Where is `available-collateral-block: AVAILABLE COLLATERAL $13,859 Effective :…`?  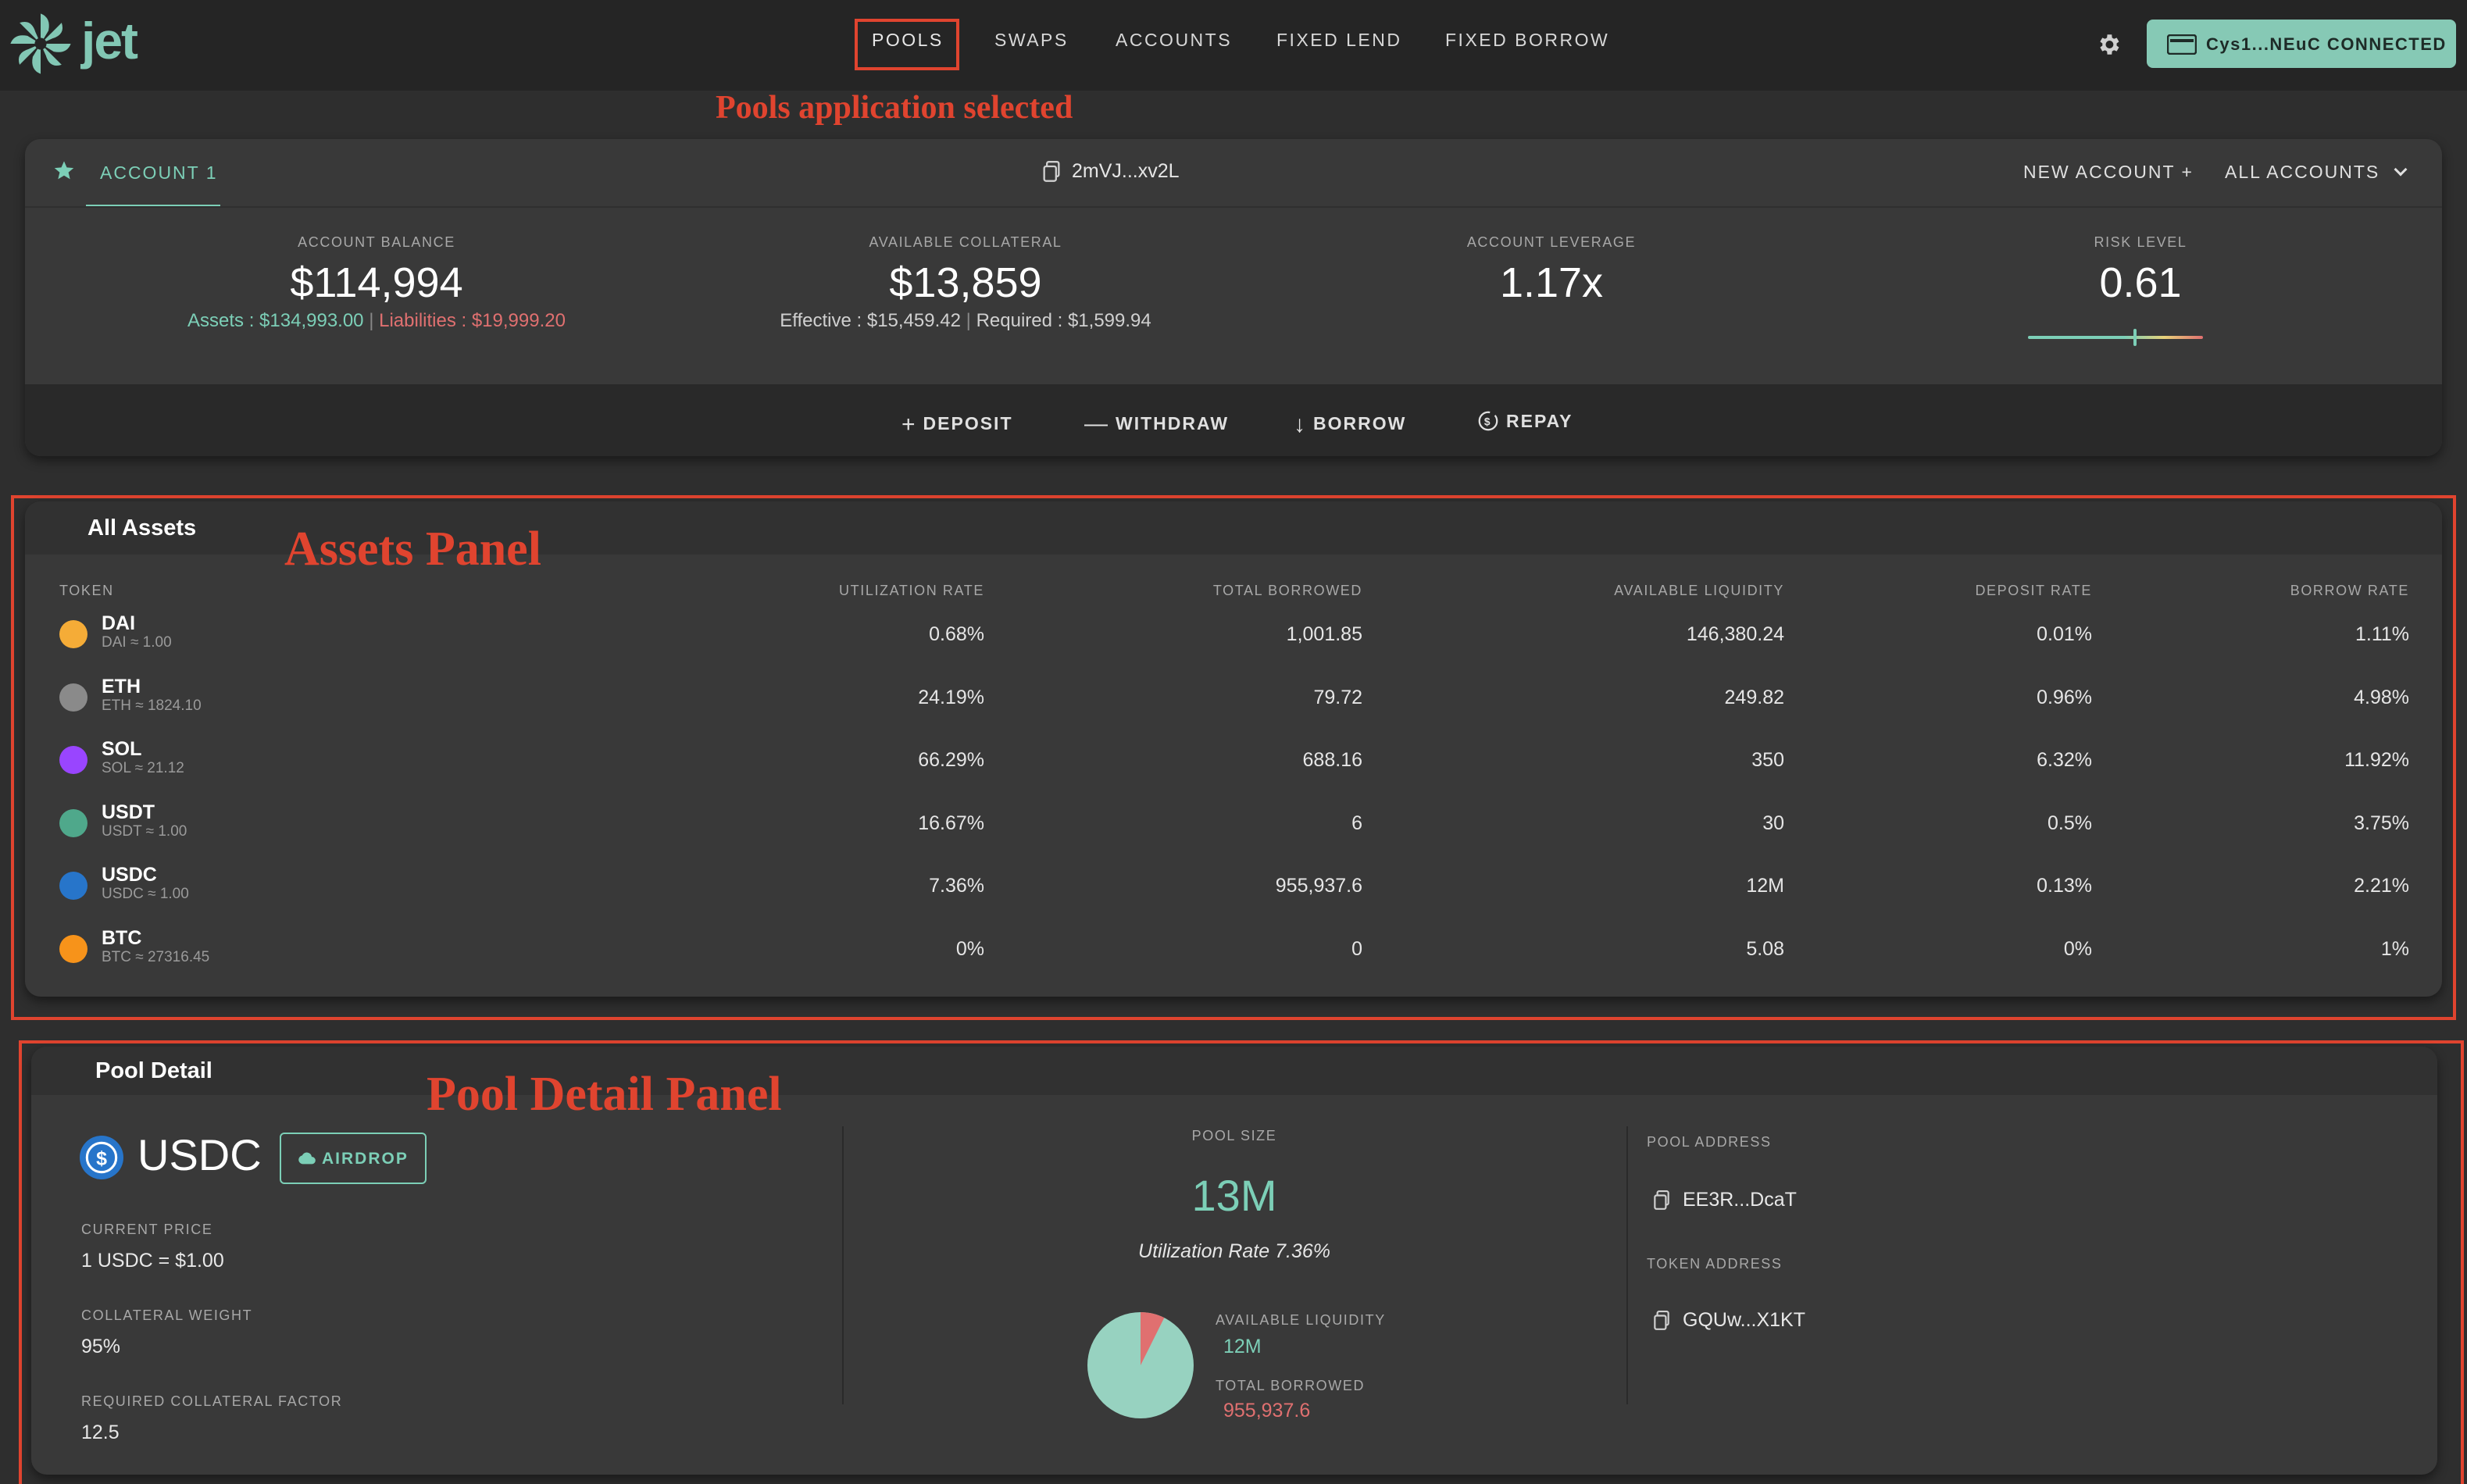 available-collateral-block: AVAILABLE COLLATERAL $13,859 Effective :… is located at coordinates (965, 283).